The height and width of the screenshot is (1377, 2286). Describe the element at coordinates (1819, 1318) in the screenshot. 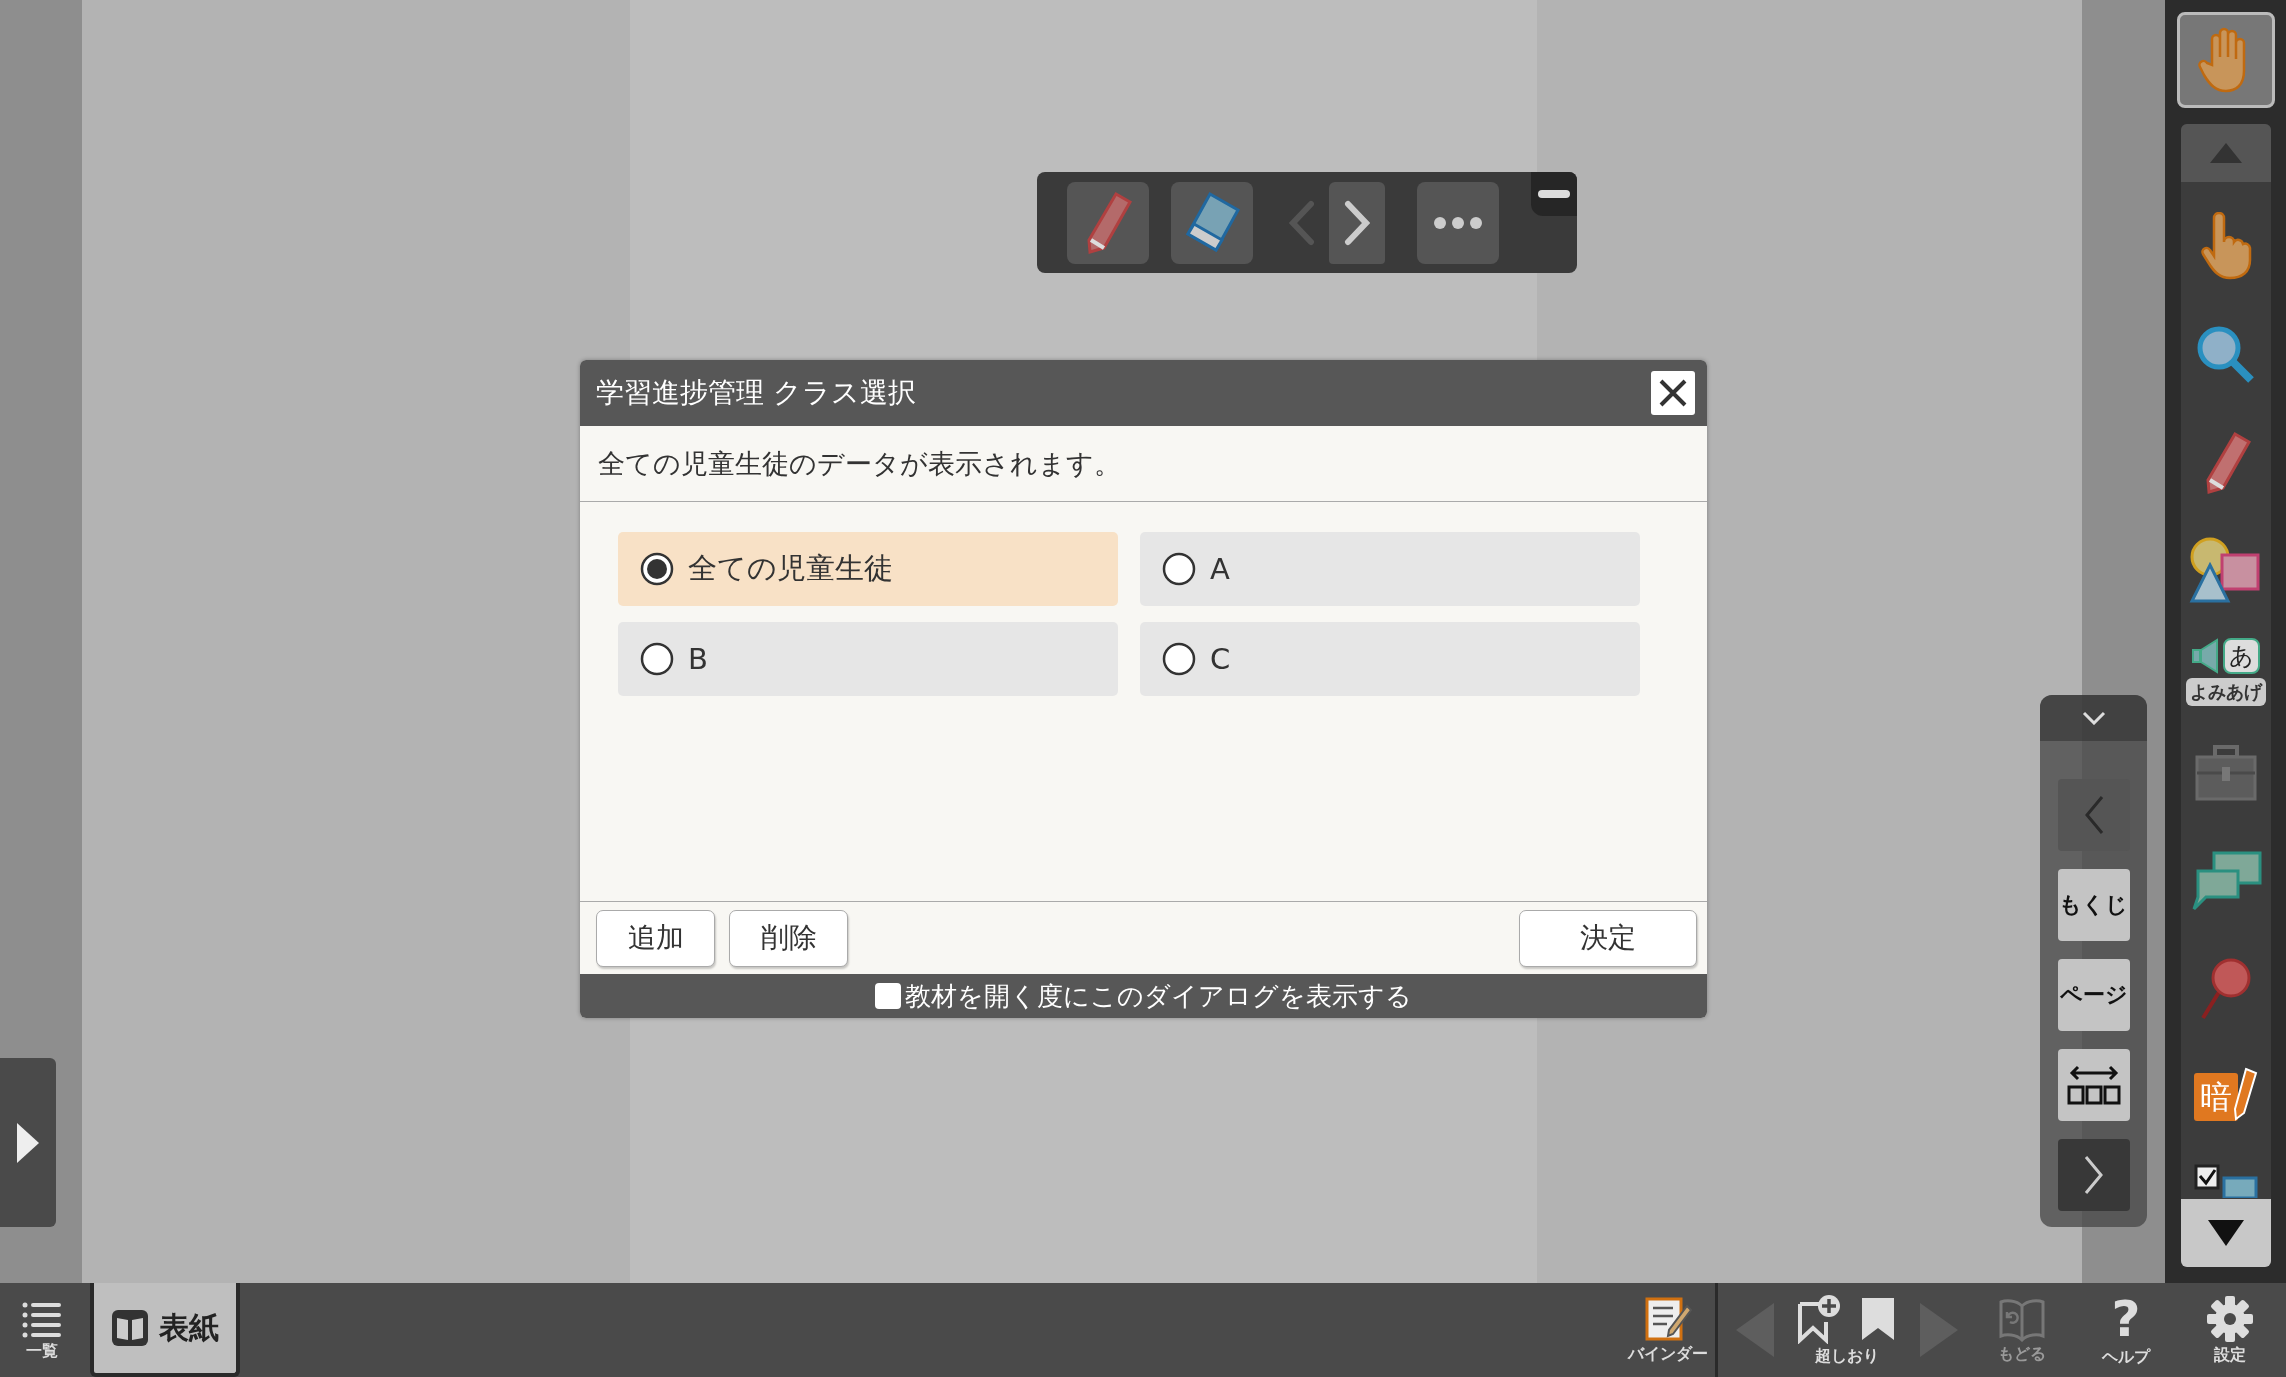

I see `add-bookmark-icon` at that location.